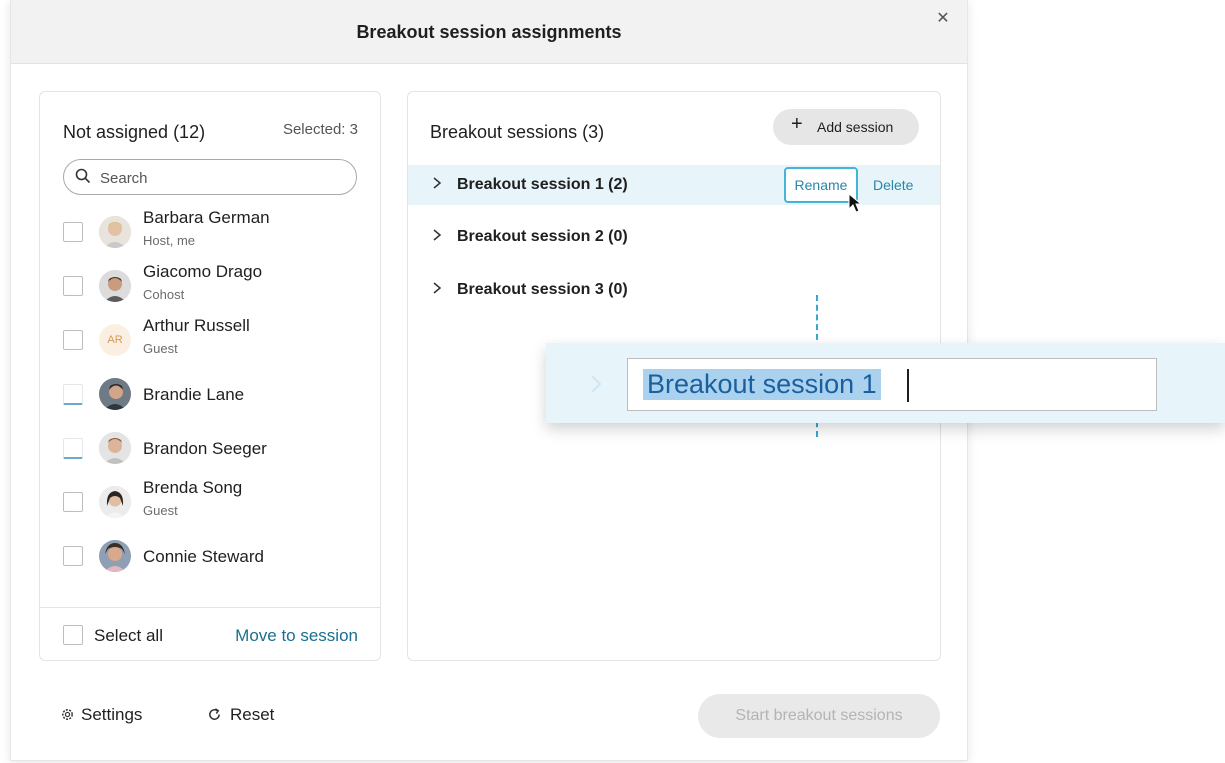 This screenshot has height=763, width=1225. I want to click on add-session-label: Add session, so click(855, 127).